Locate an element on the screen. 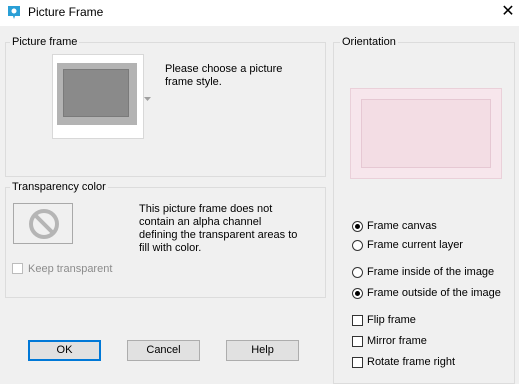 This screenshot has height=384, width=519. mirror-frame-checkbox is located at coordinates (357, 341).